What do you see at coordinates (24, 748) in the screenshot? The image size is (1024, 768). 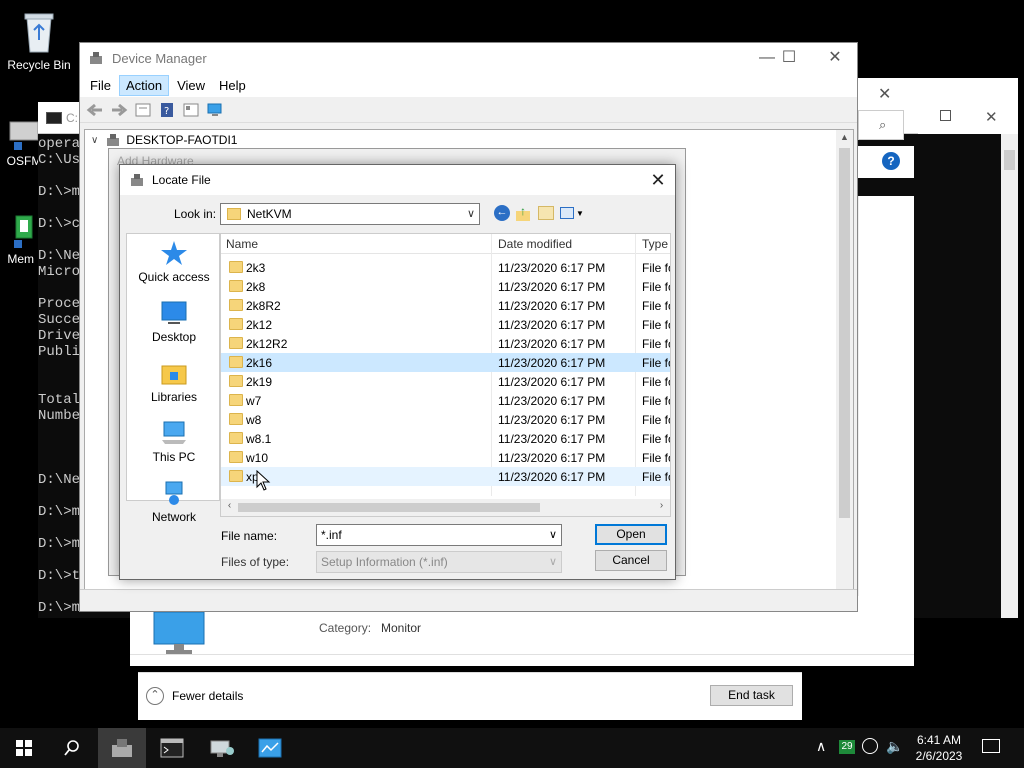 I see `start-button` at bounding box center [24, 748].